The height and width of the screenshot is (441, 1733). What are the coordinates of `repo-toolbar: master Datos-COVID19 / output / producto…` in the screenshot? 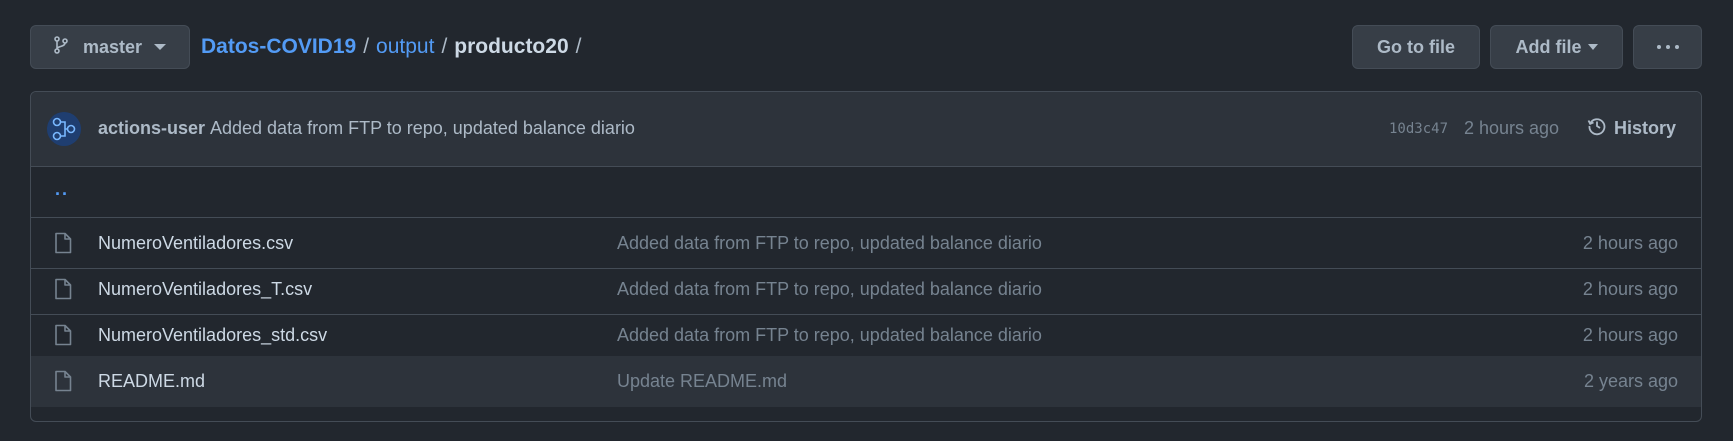 It's located at (866, 47).